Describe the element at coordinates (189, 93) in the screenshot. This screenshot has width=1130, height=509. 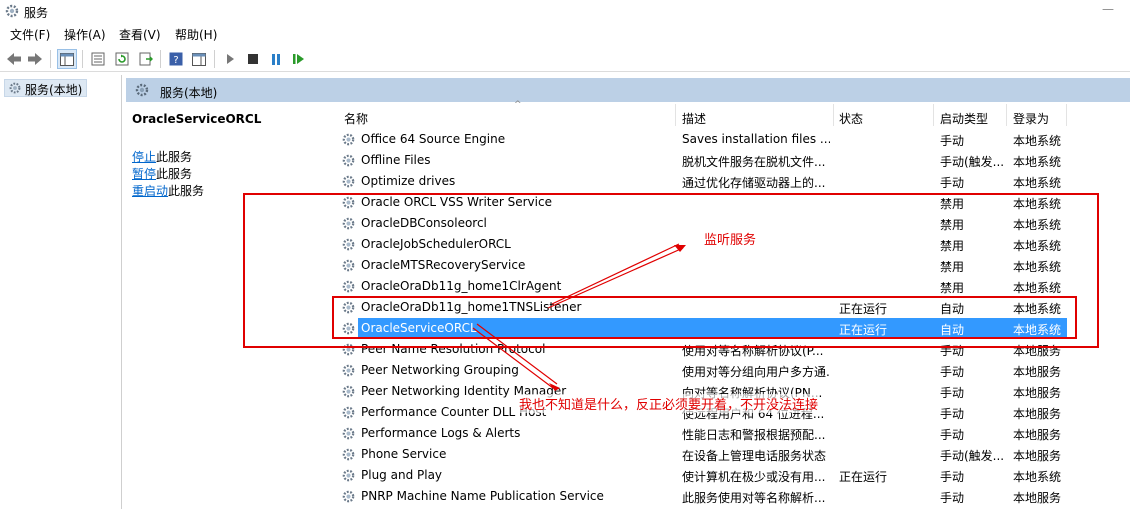
I see `content-header-title: 服务(本地)` at that location.